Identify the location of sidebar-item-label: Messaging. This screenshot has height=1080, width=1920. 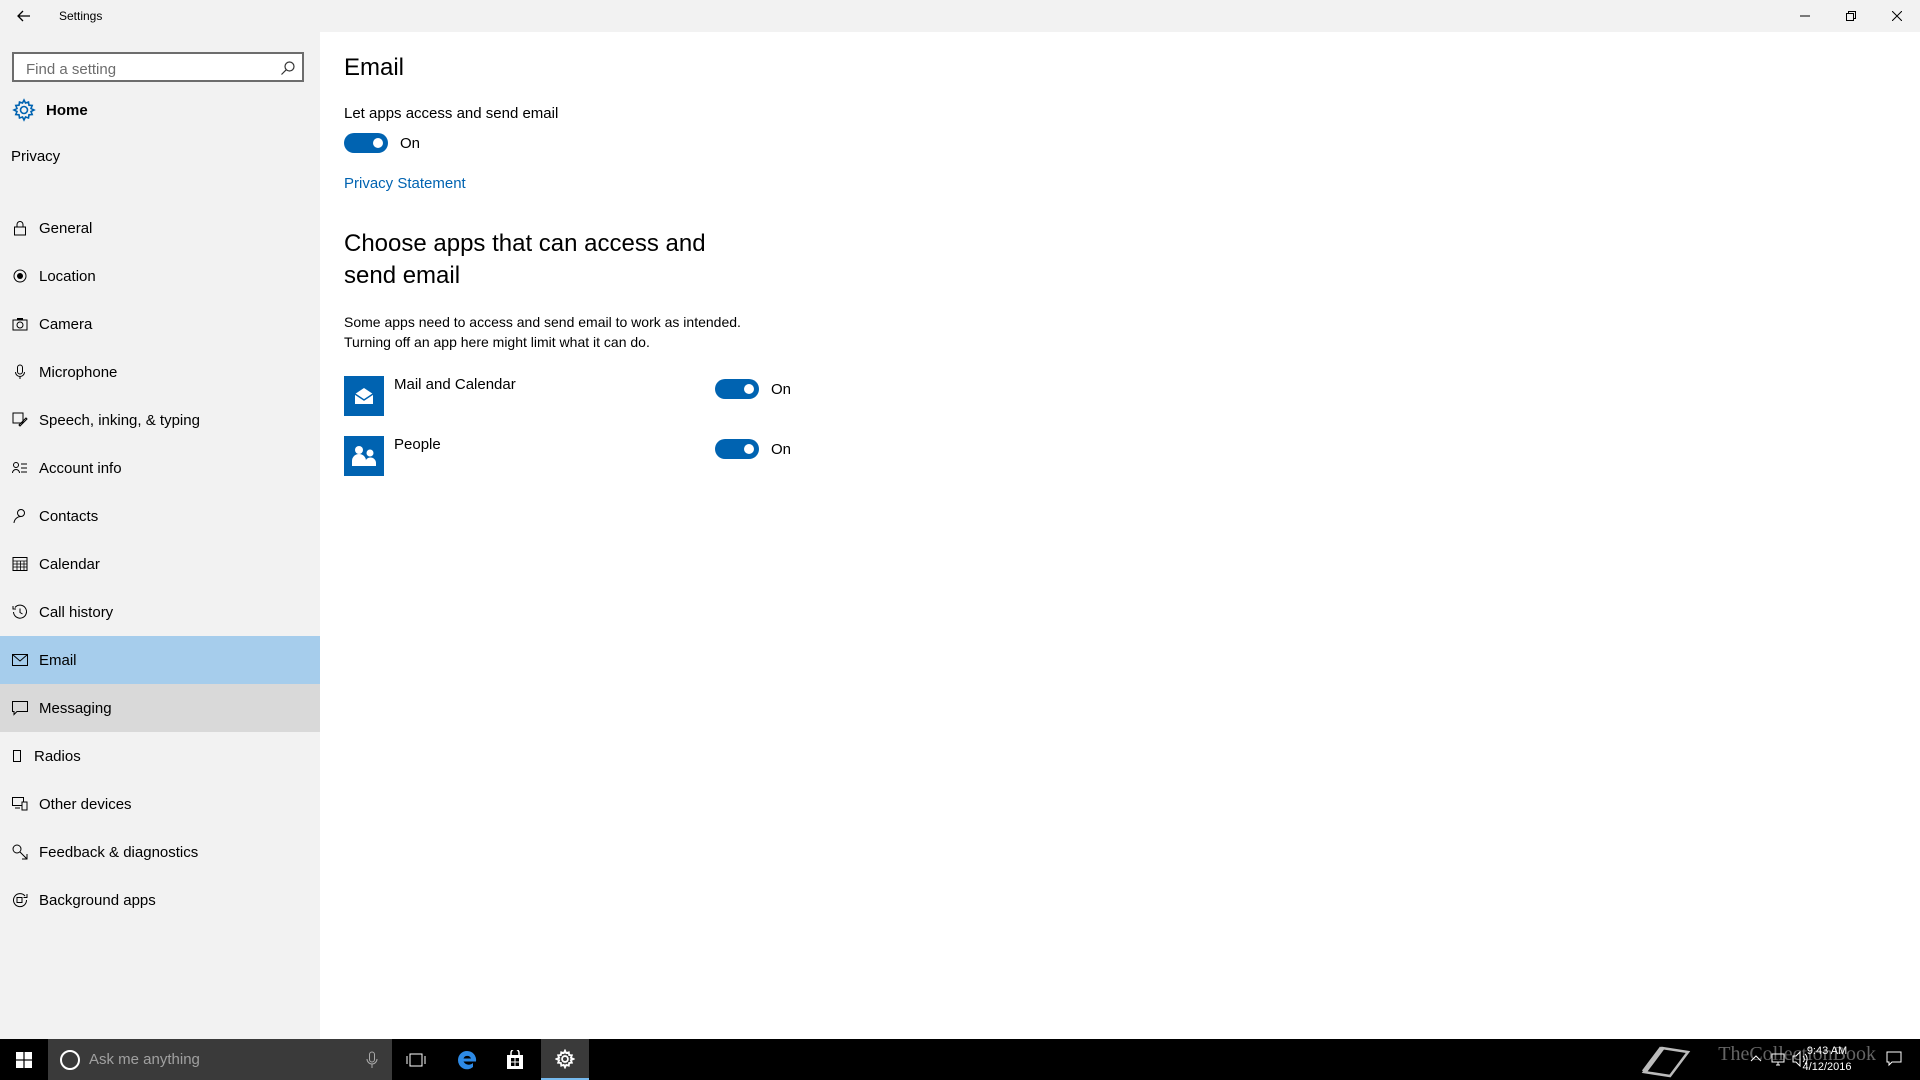
(75, 708).